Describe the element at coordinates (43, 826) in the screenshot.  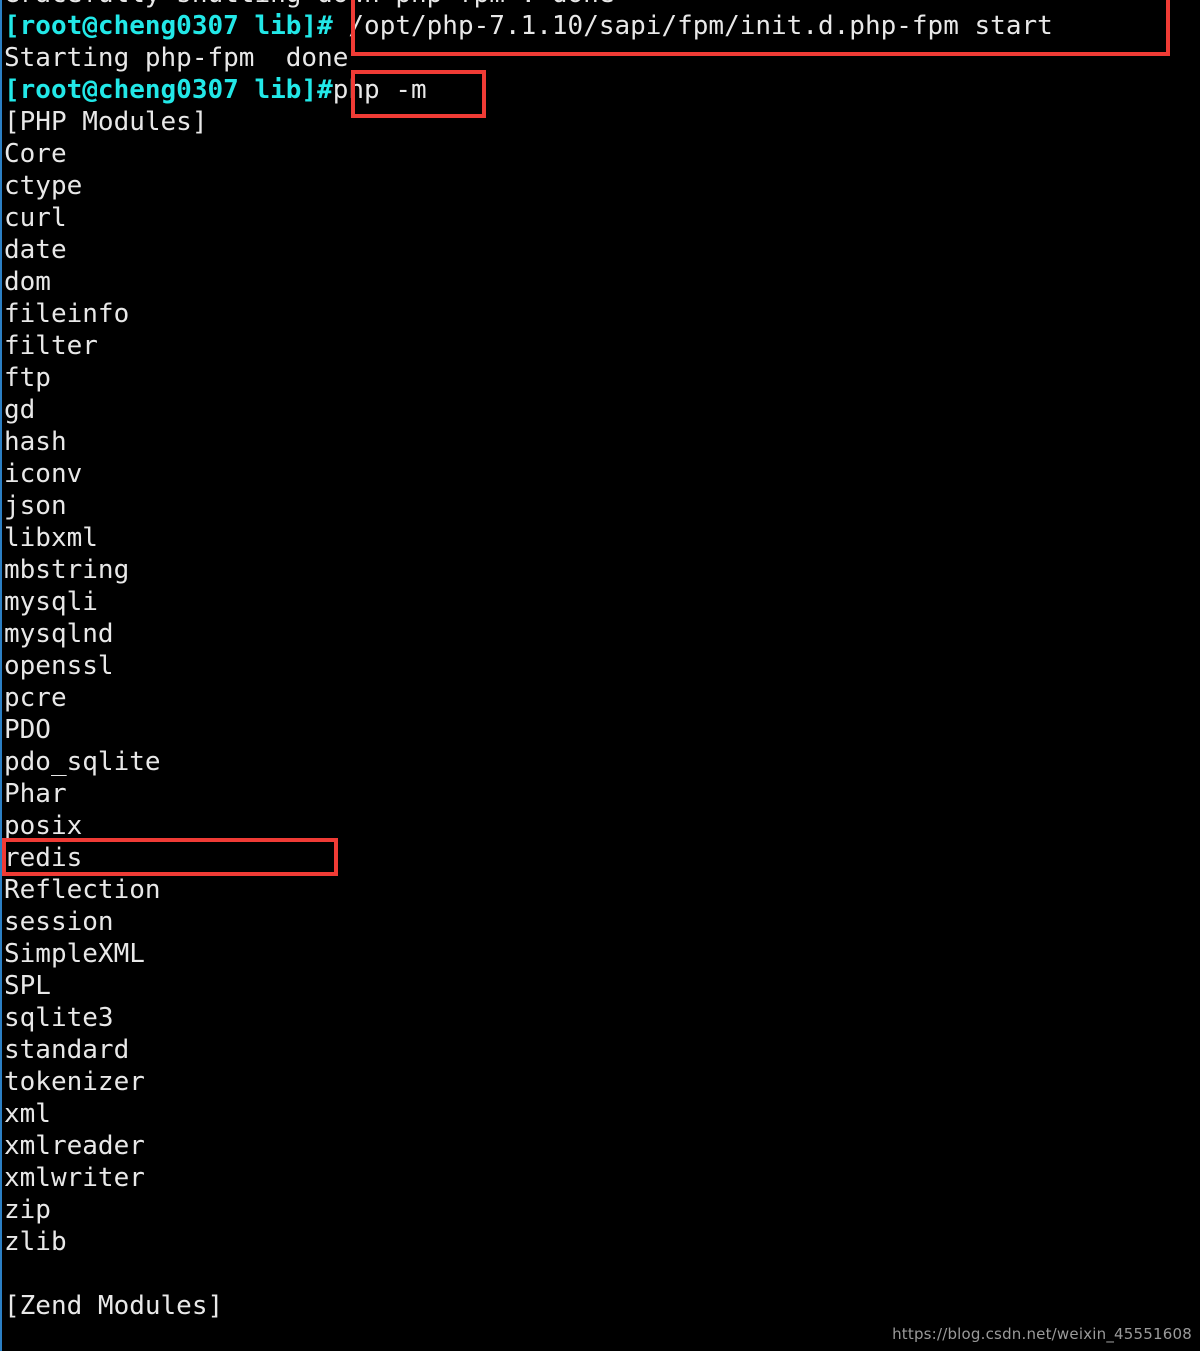
I see `php-module-name: posix` at that location.